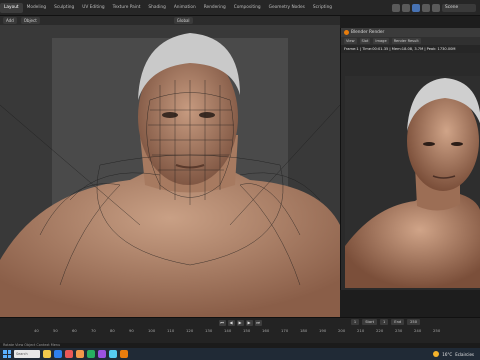  Describe the element at coordinates (346, 32) in the screenshot. I see `blender-logo-icon` at that location.